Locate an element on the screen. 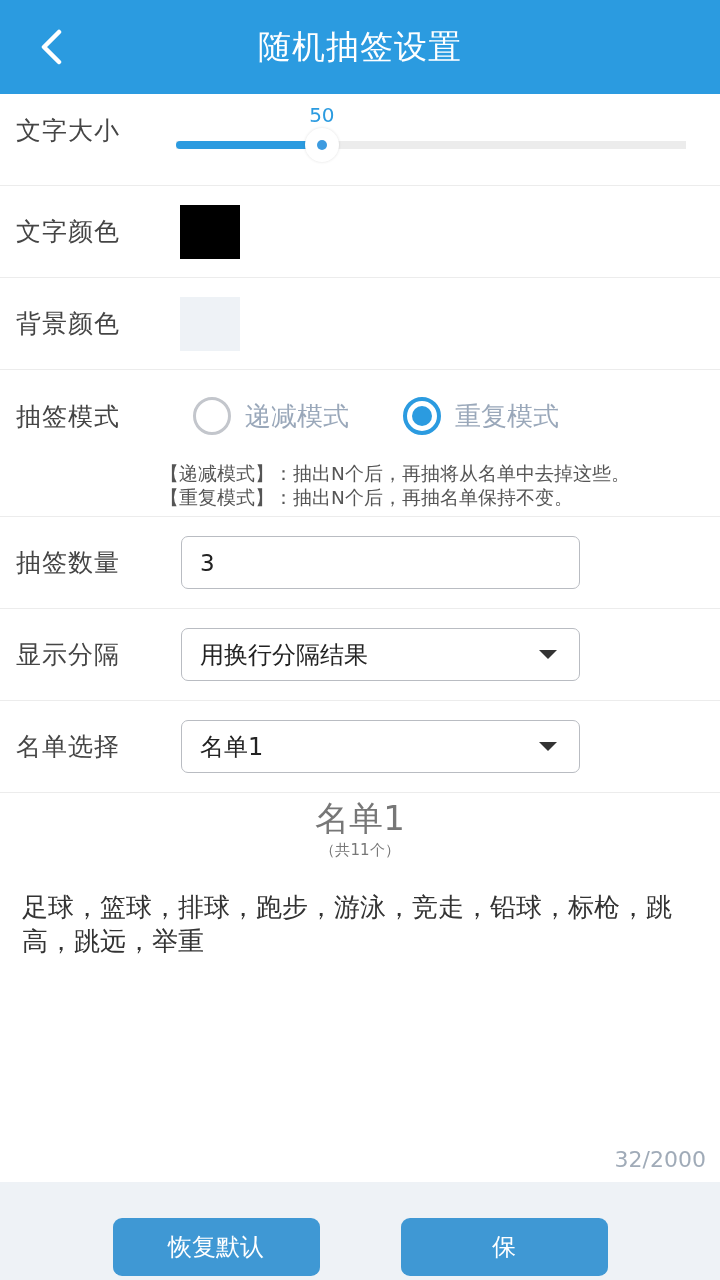 This screenshot has width=720, height=1280. dropdown: 名单1 is located at coordinates (380, 746).